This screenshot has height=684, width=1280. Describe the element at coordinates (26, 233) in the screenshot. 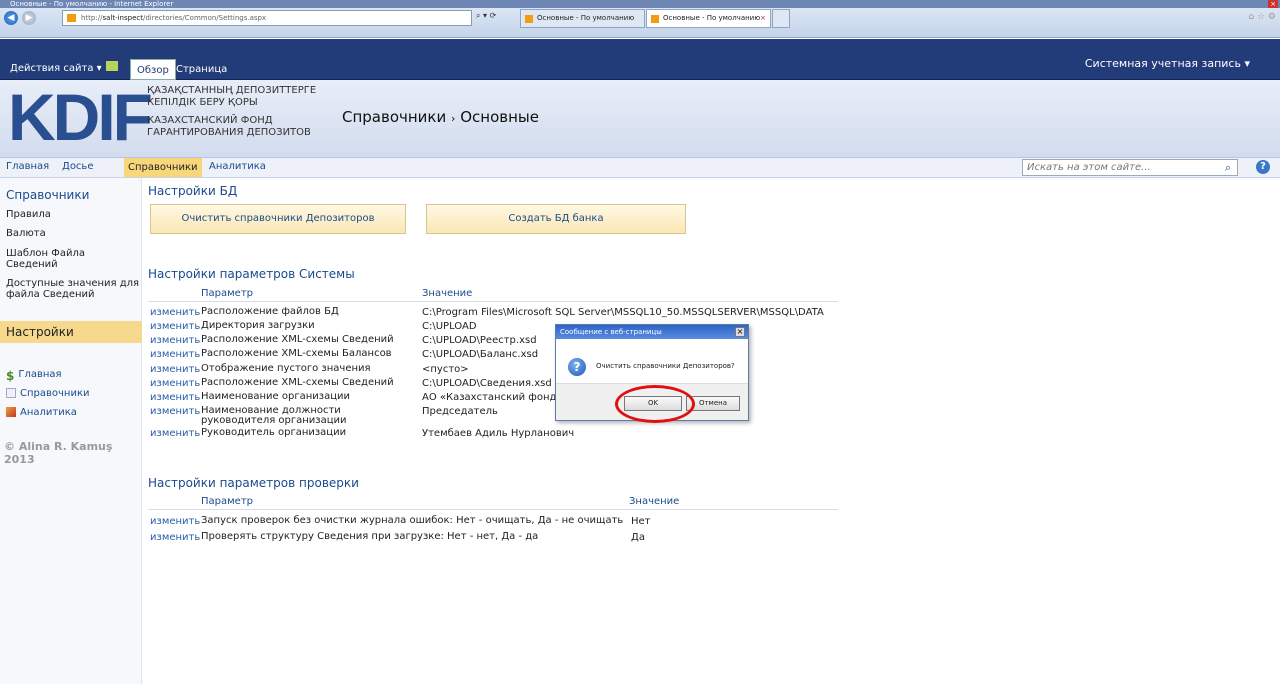

I see `sidebar-item-currency: Валюта` at that location.